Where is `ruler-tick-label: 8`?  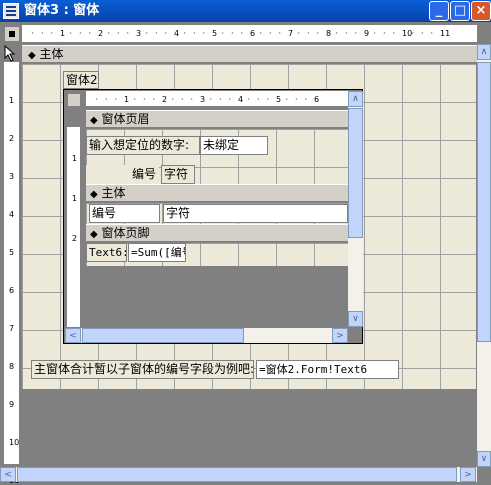 ruler-tick-label: 8 is located at coordinates (12, 366).